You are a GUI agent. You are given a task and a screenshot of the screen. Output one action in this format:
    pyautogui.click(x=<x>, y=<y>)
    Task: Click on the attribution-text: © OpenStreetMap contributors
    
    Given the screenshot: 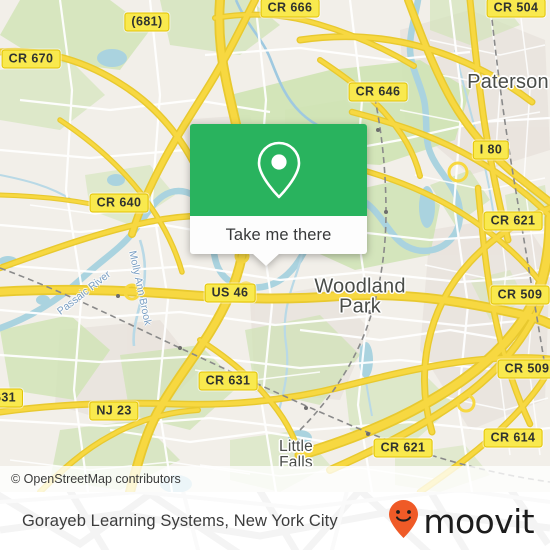 What is the action you would take?
    pyautogui.click(x=96, y=479)
    